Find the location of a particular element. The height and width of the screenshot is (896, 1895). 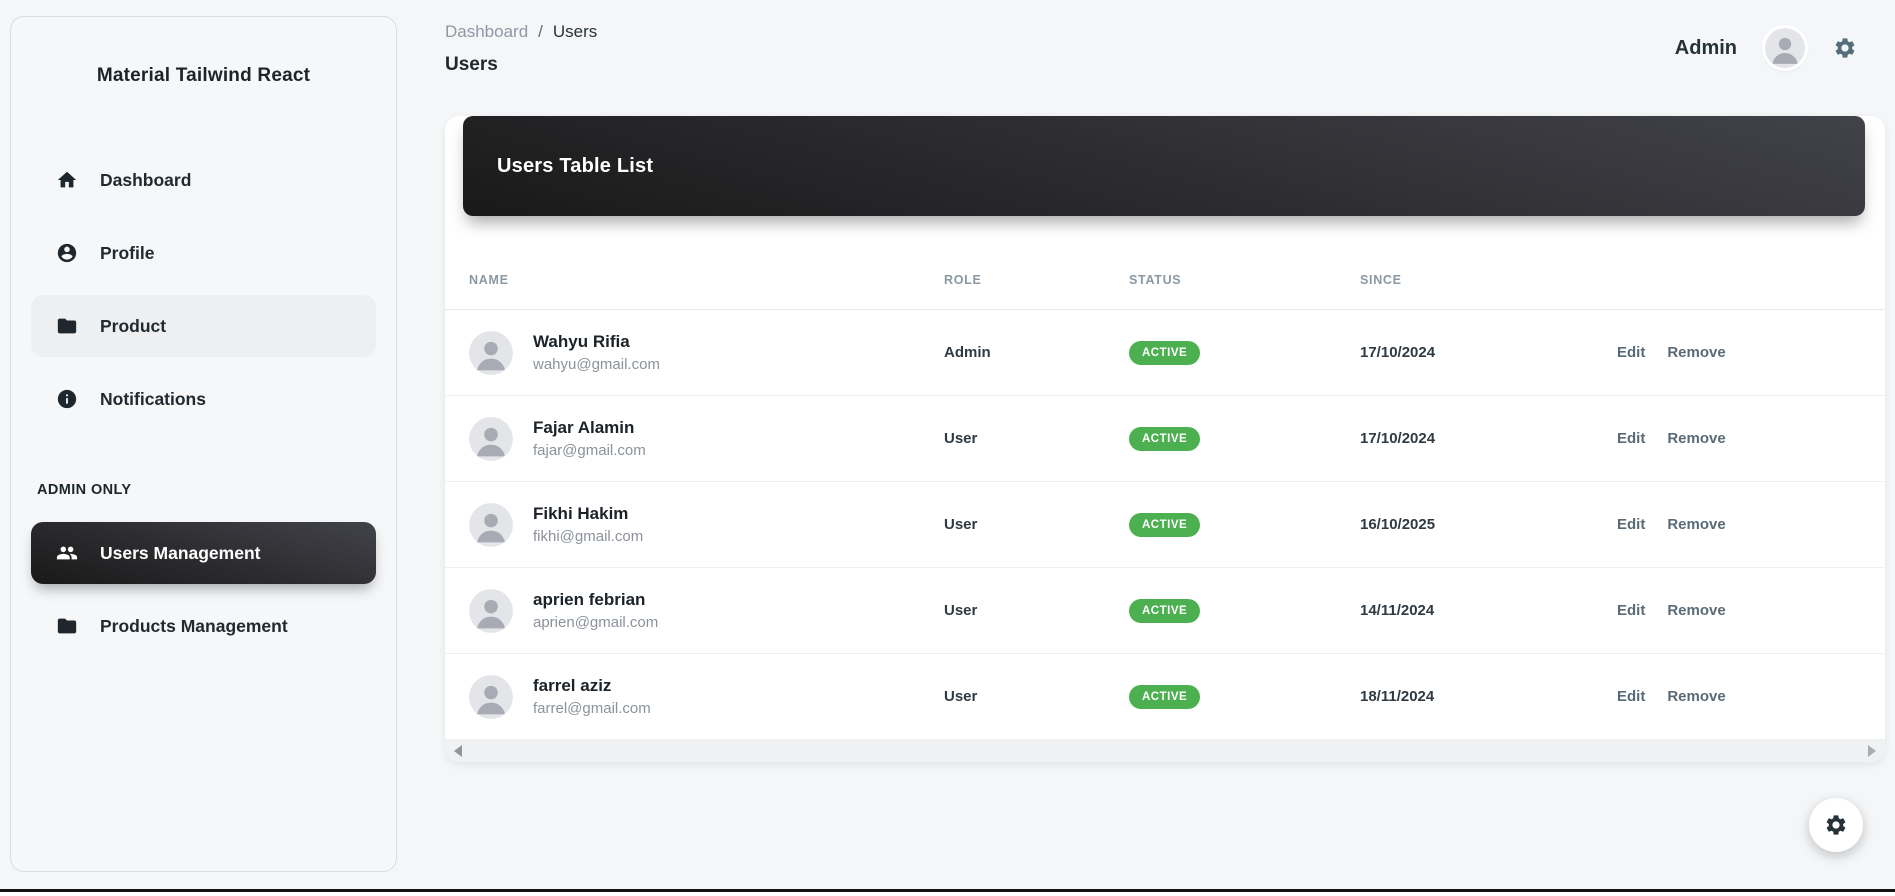

user-email: farrel@gmail.com is located at coordinates (592, 708).